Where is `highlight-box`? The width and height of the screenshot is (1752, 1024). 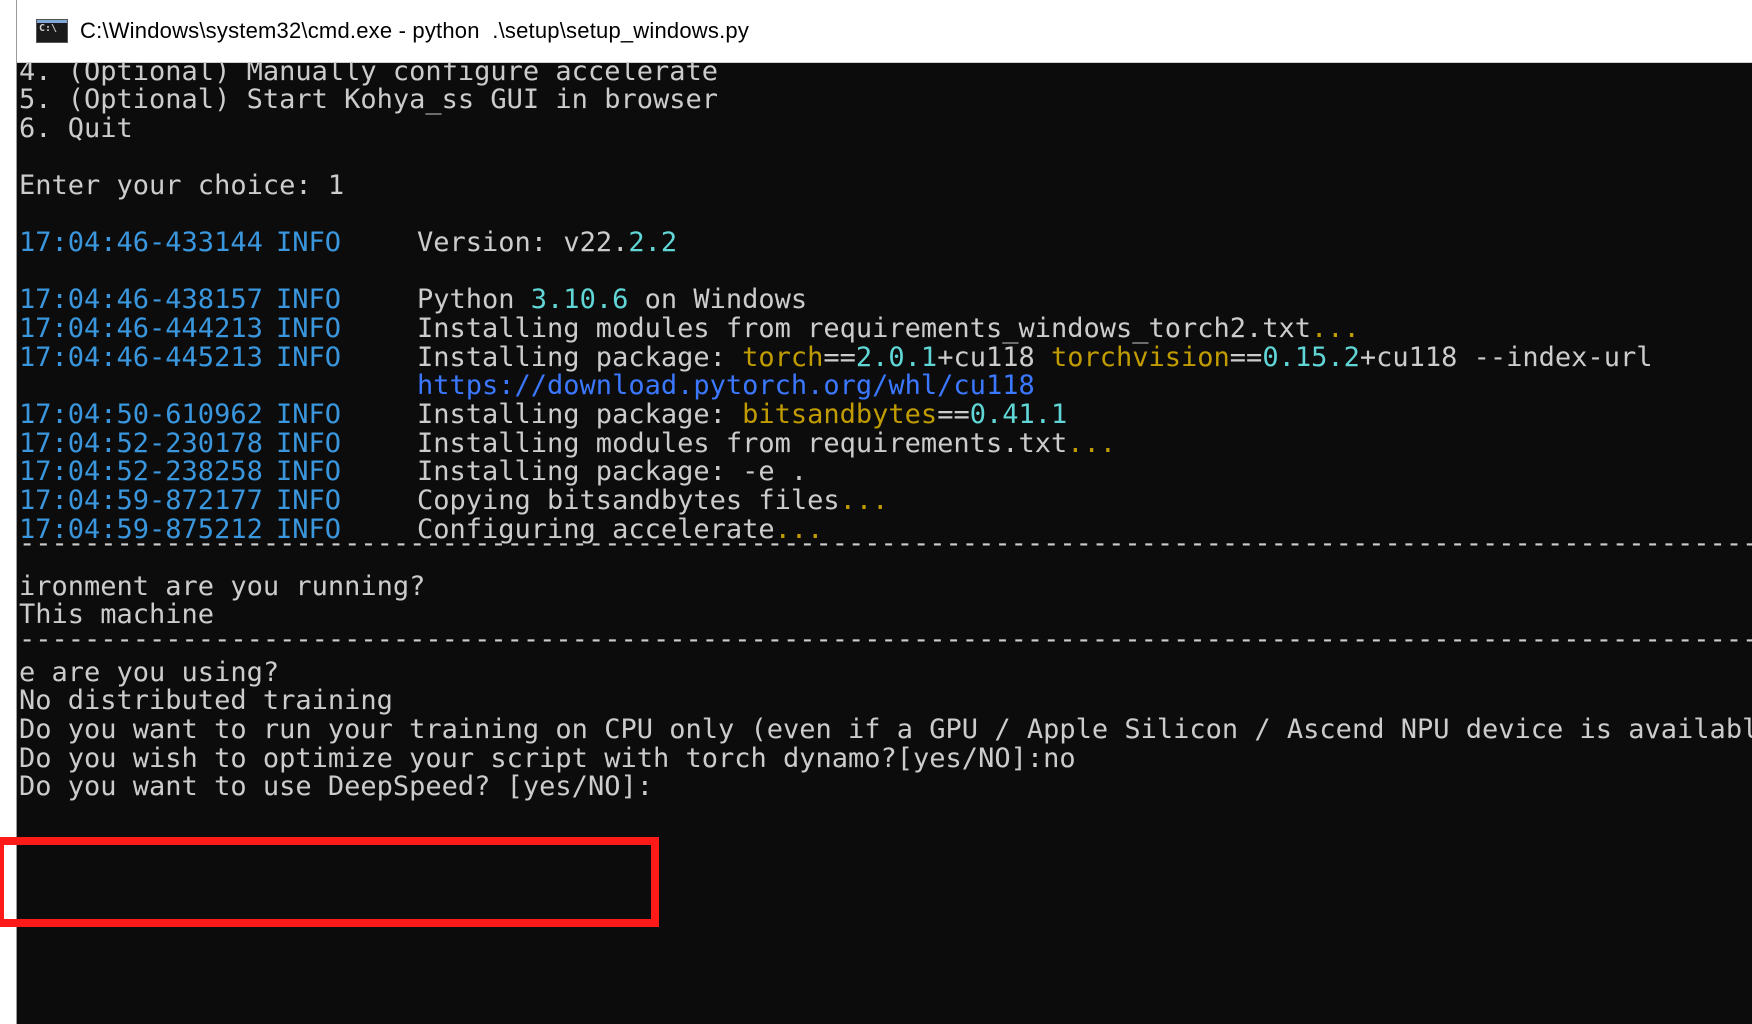 highlight-box is located at coordinates (329, 882).